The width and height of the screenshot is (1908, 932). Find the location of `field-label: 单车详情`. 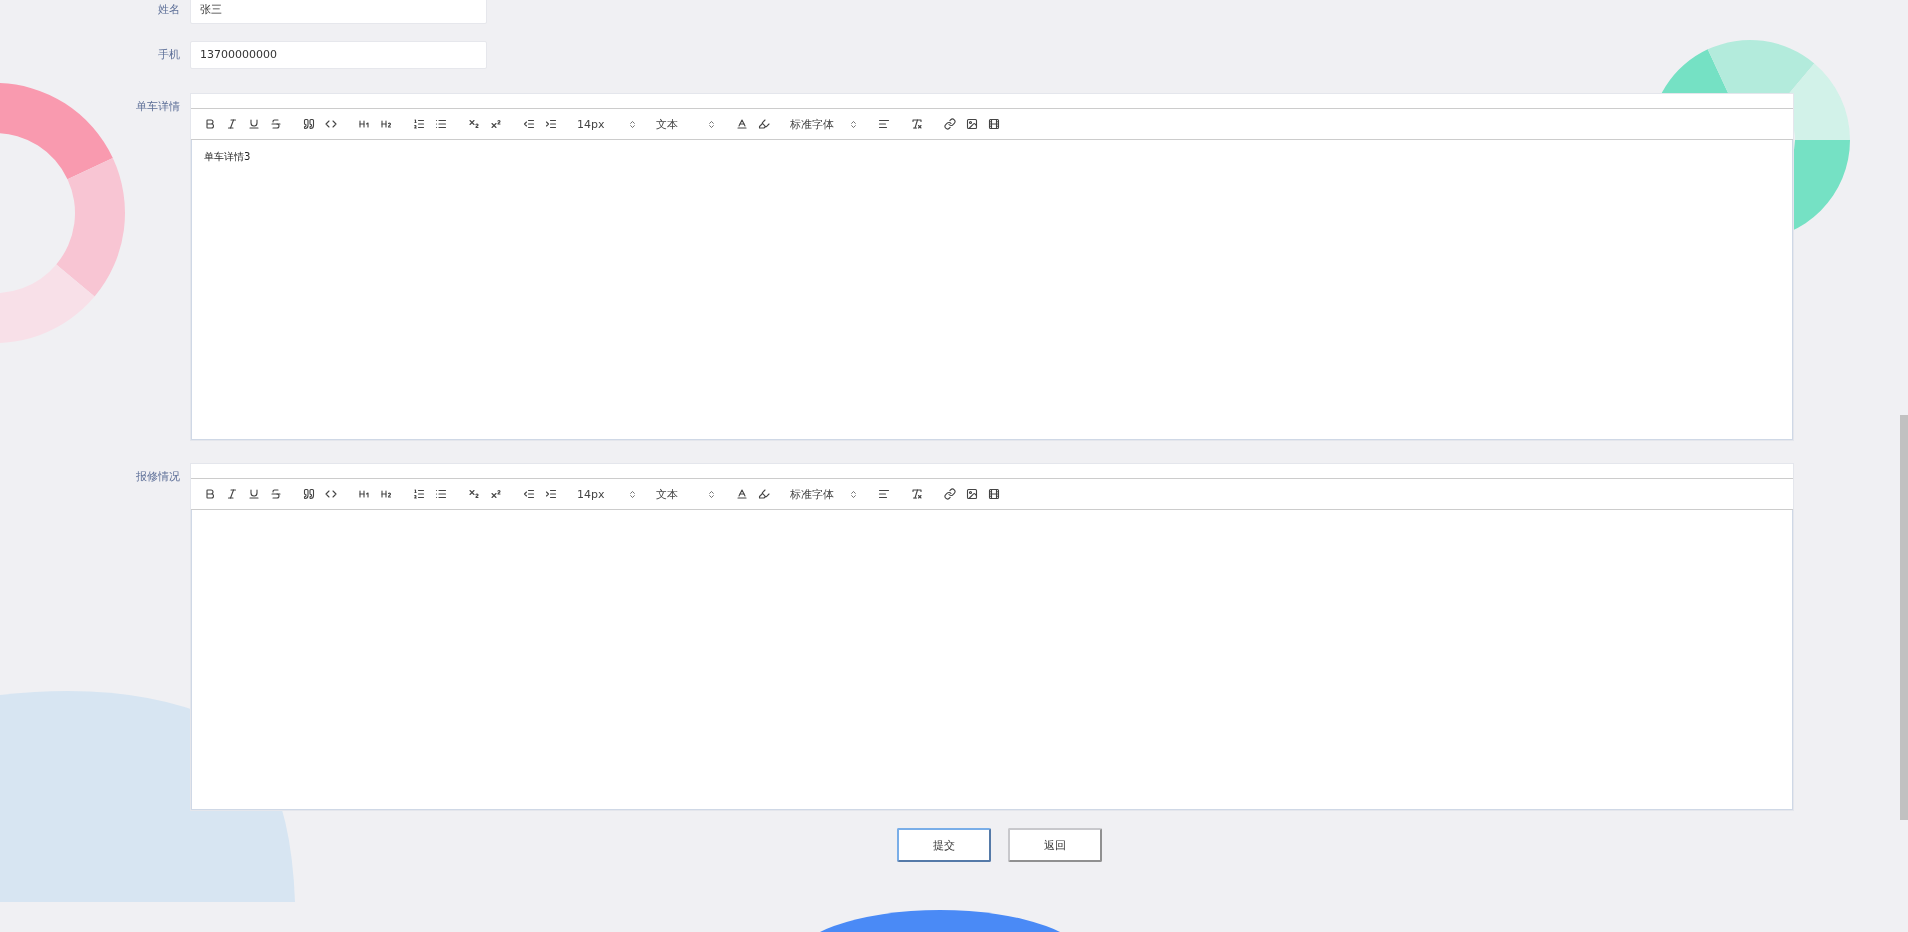

field-label: 单车详情 is located at coordinates (158, 107).